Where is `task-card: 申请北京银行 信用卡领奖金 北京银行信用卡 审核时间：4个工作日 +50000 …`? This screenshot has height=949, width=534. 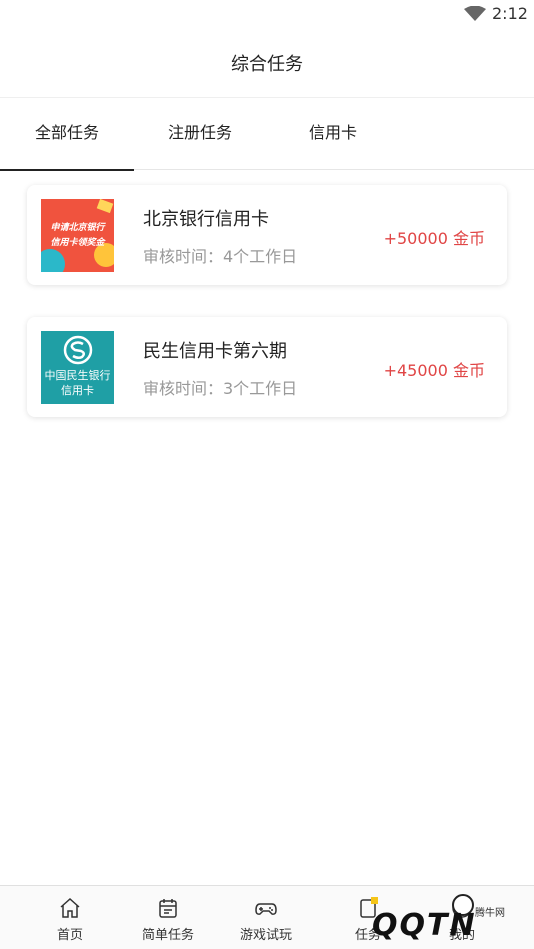
task-card: 申请北京银行 信用卡领奖金 北京银行信用卡 审核时间：4个工作日 +50000 … is located at coordinates (267, 235).